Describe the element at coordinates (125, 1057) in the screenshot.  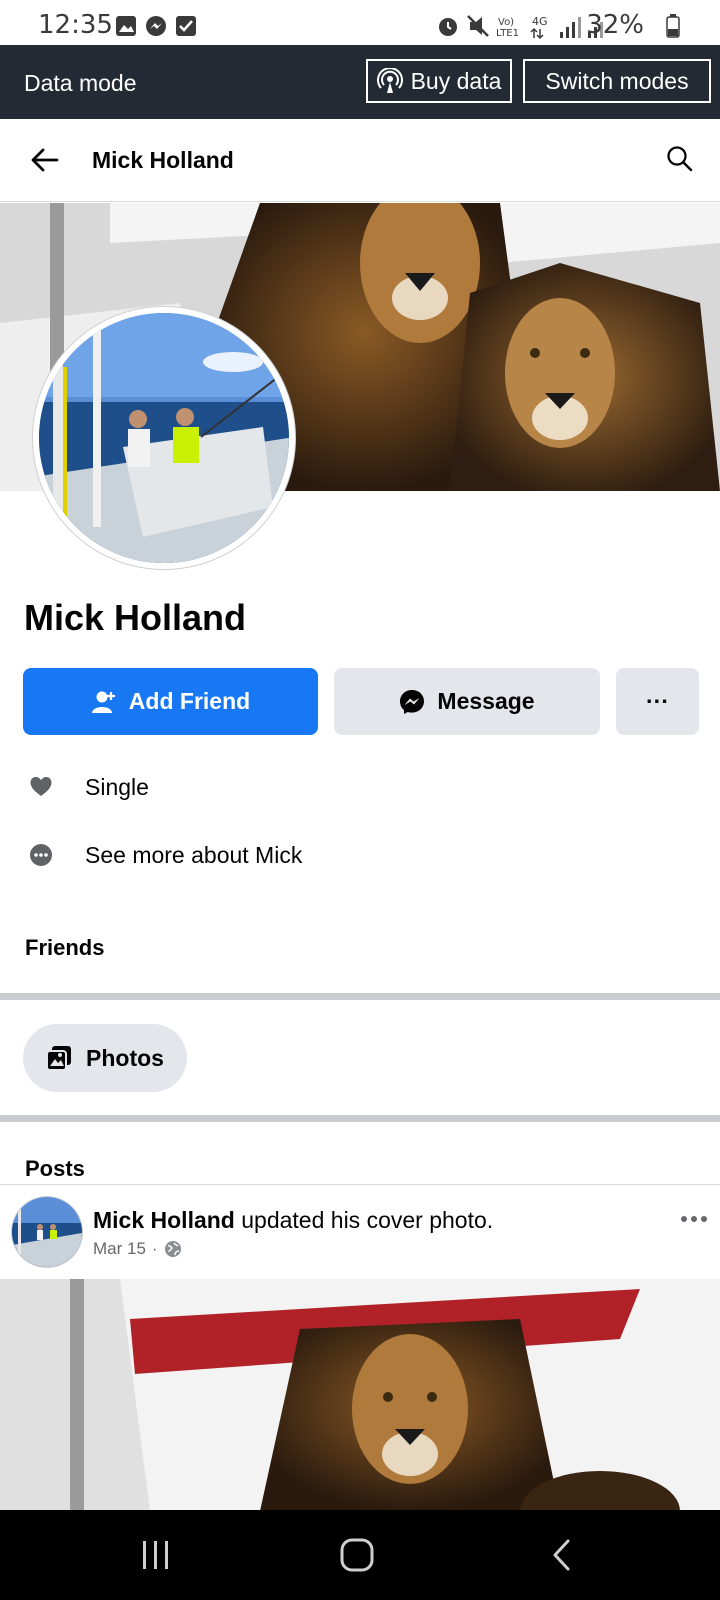
I see `photos-label: Photos` at that location.